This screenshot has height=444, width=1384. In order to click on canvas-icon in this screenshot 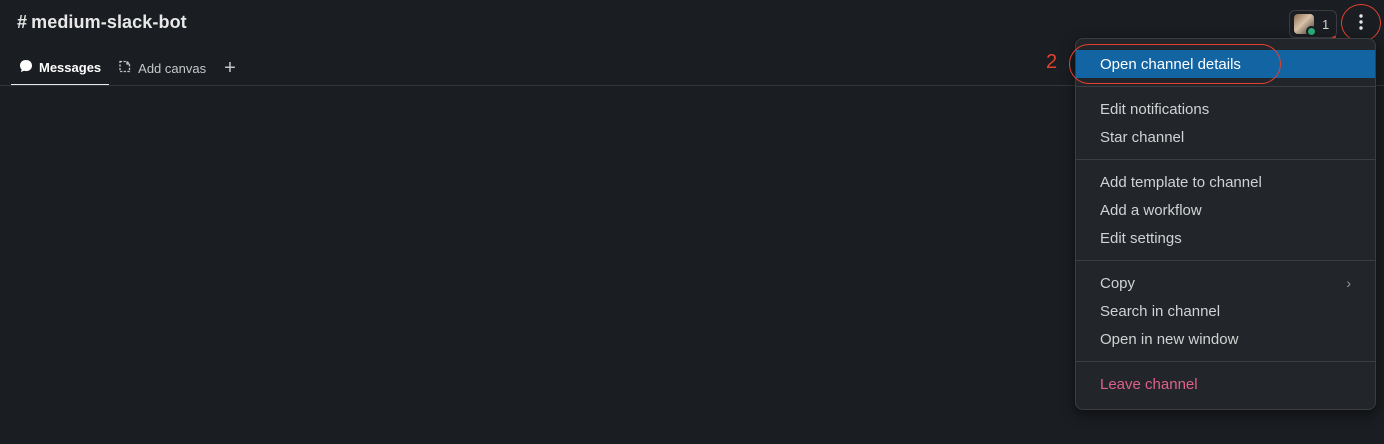, I will do `click(124, 68)`.